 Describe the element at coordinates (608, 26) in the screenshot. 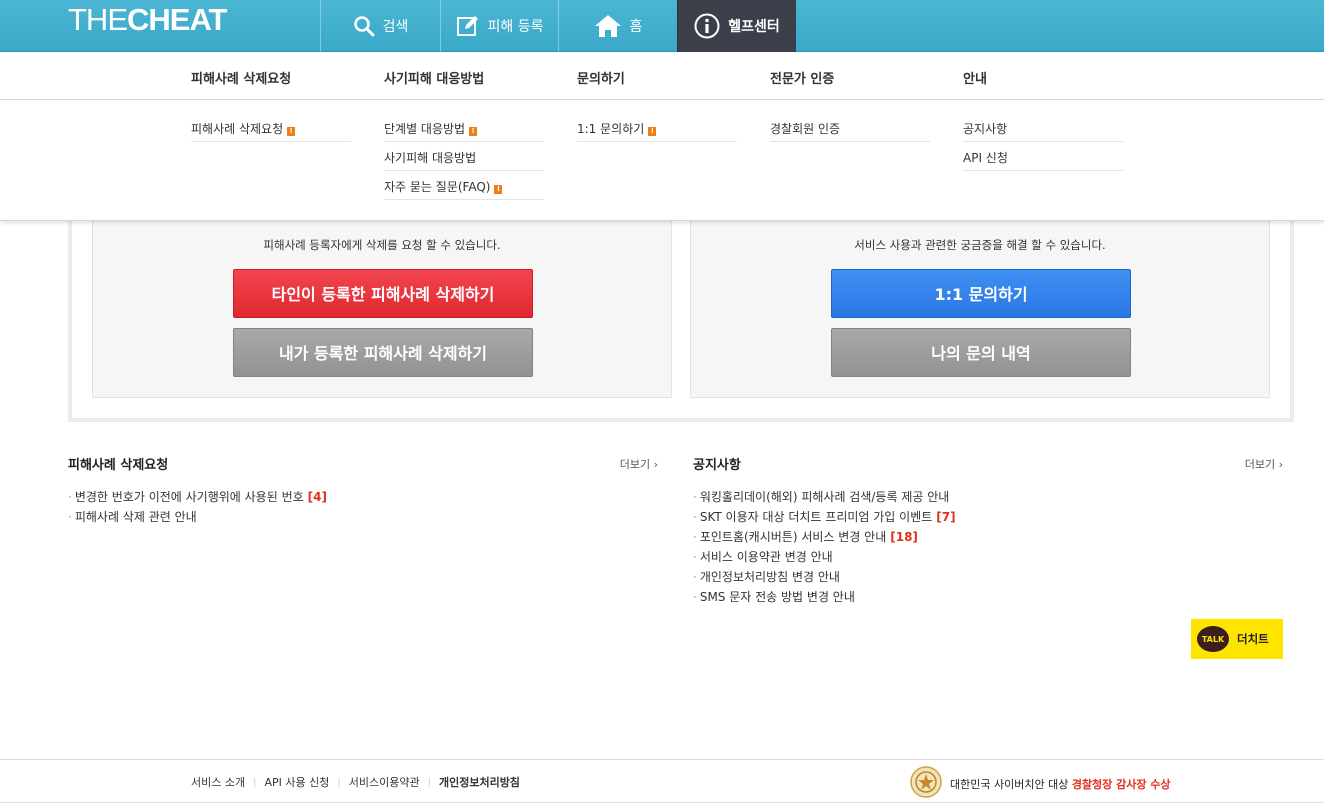

I see `home-icon` at that location.